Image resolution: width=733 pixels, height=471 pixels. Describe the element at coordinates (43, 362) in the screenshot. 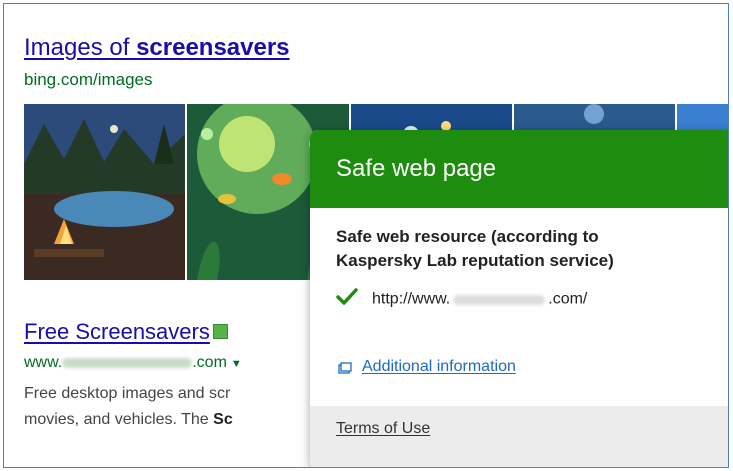

I see `web-url-prefix: www.` at that location.